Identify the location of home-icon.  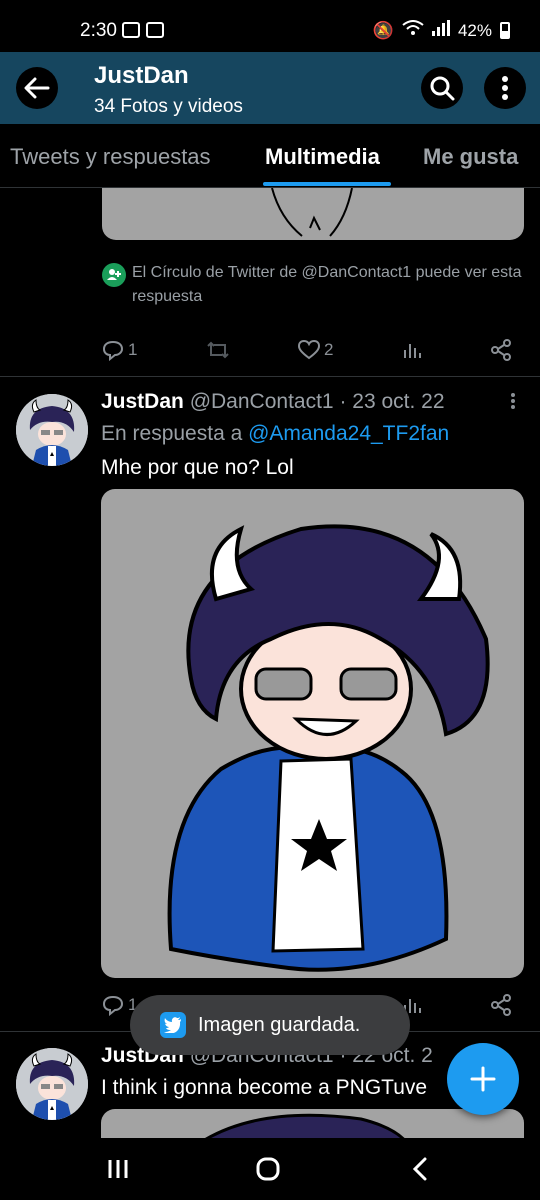
(268, 1169).